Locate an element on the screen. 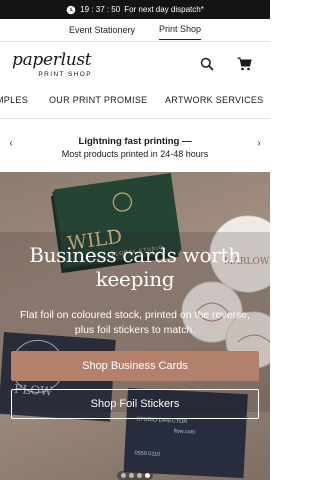 This screenshot has height=480, width=320. site-switch-event-stationery: Event Stationery is located at coordinates (102, 30).